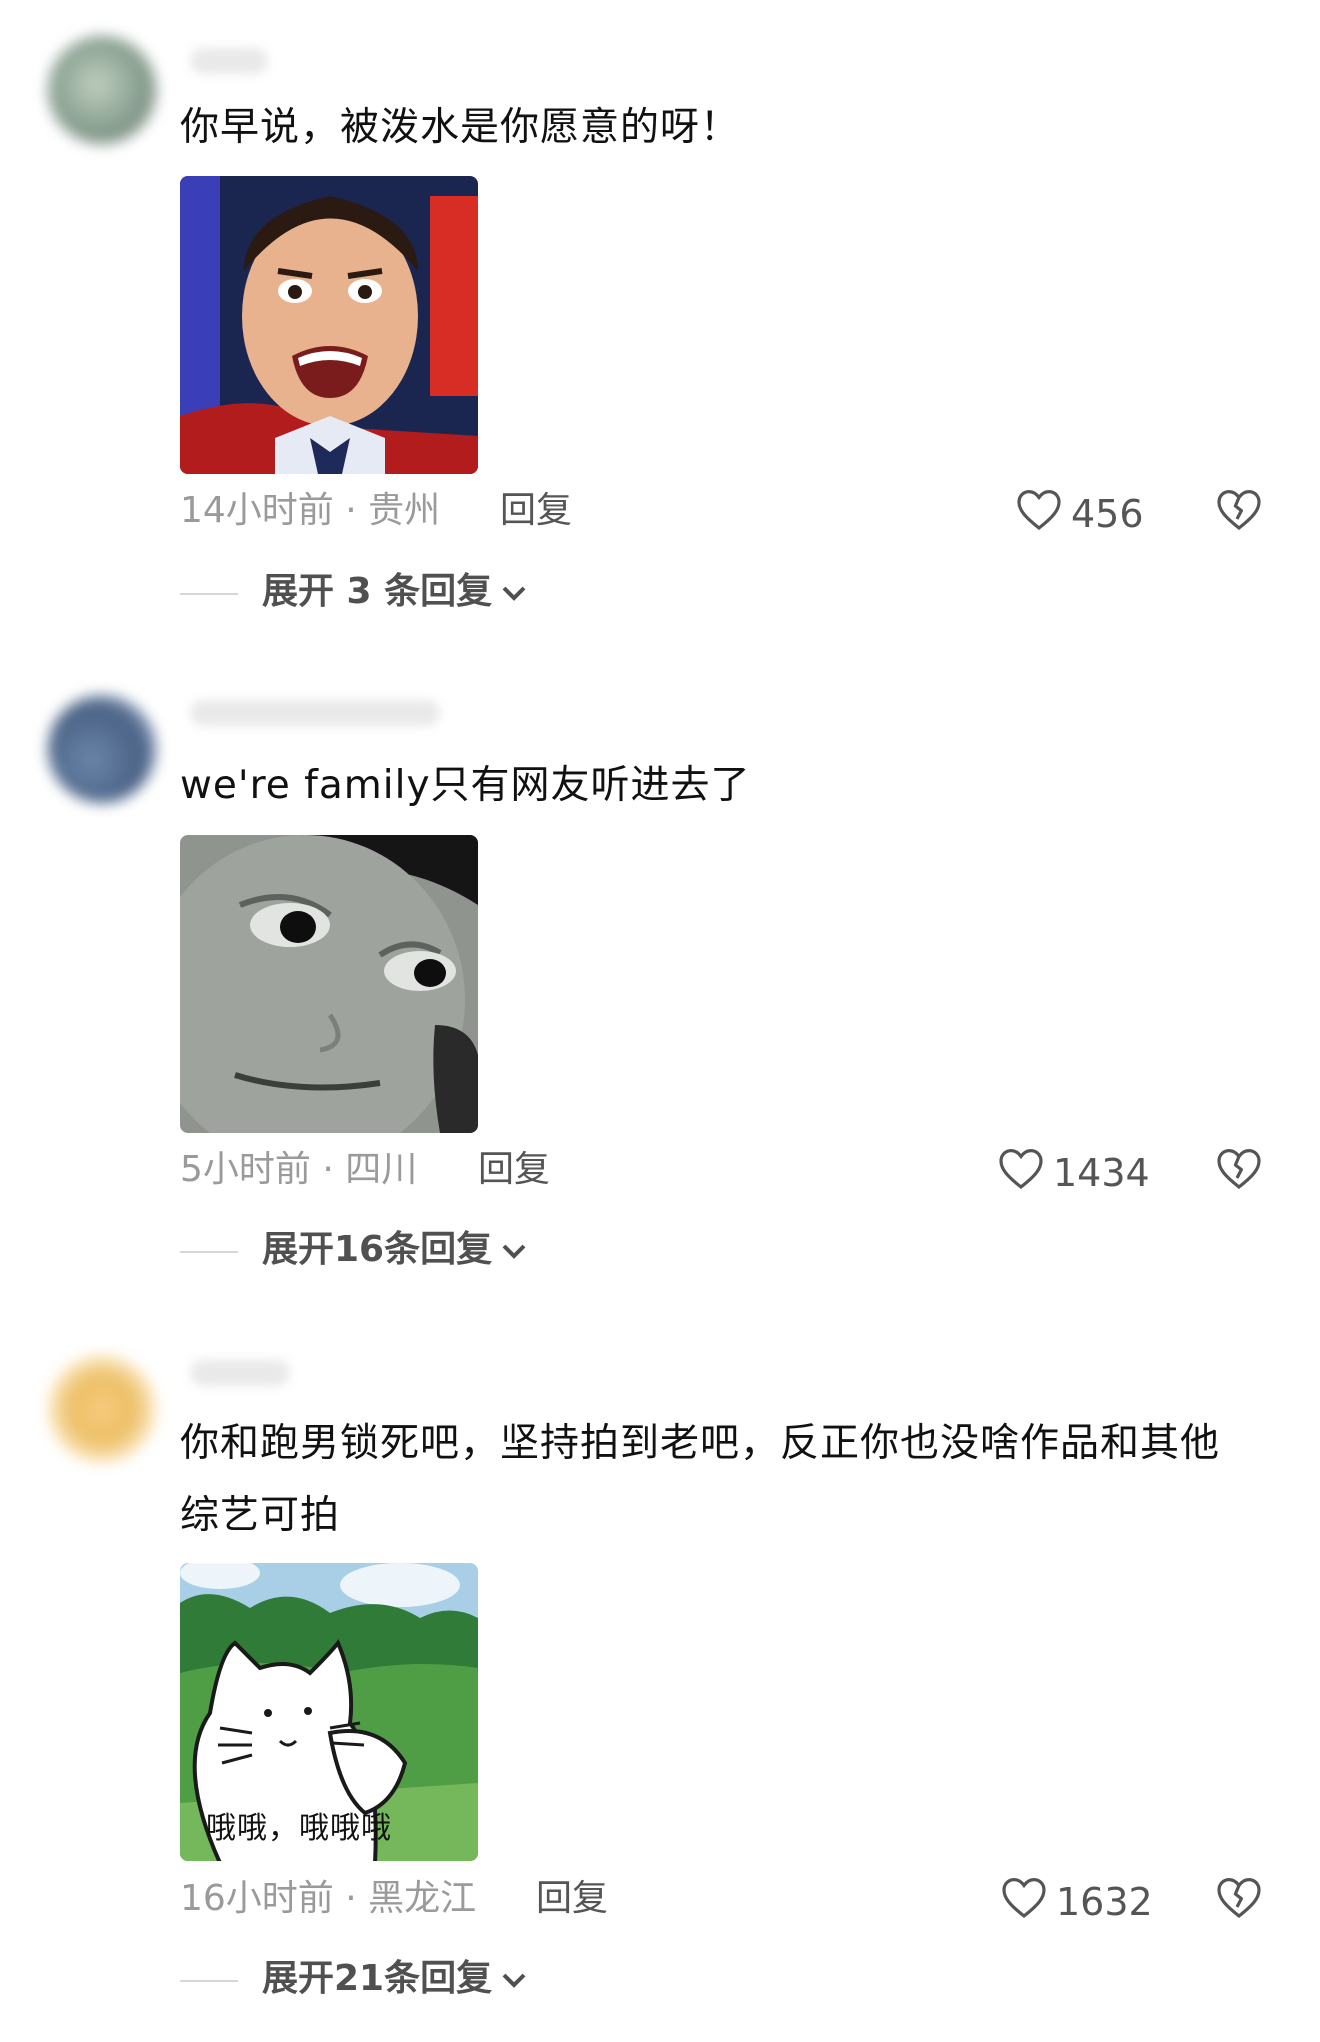 The width and height of the screenshot is (1320, 2042). What do you see at coordinates (299, 1828) in the screenshot?
I see `sticker-caption: 哦哦，哦哦哦` at bounding box center [299, 1828].